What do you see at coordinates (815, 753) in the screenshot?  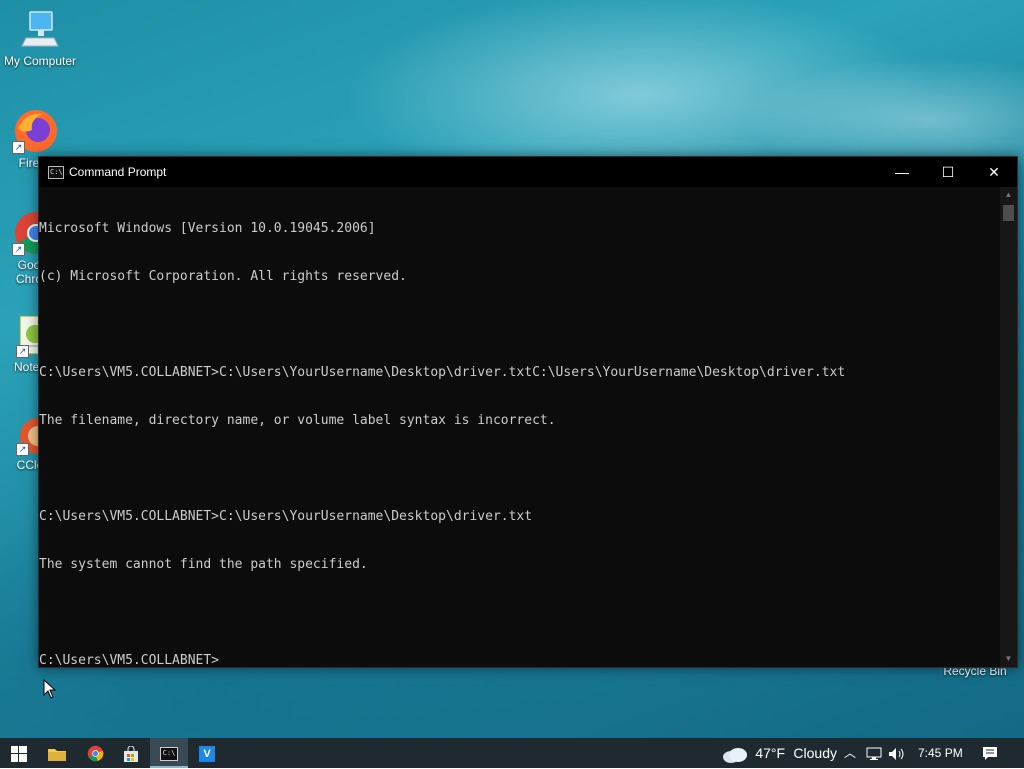 I see `weather-description: Cloudy` at bounding box center [815, 753].